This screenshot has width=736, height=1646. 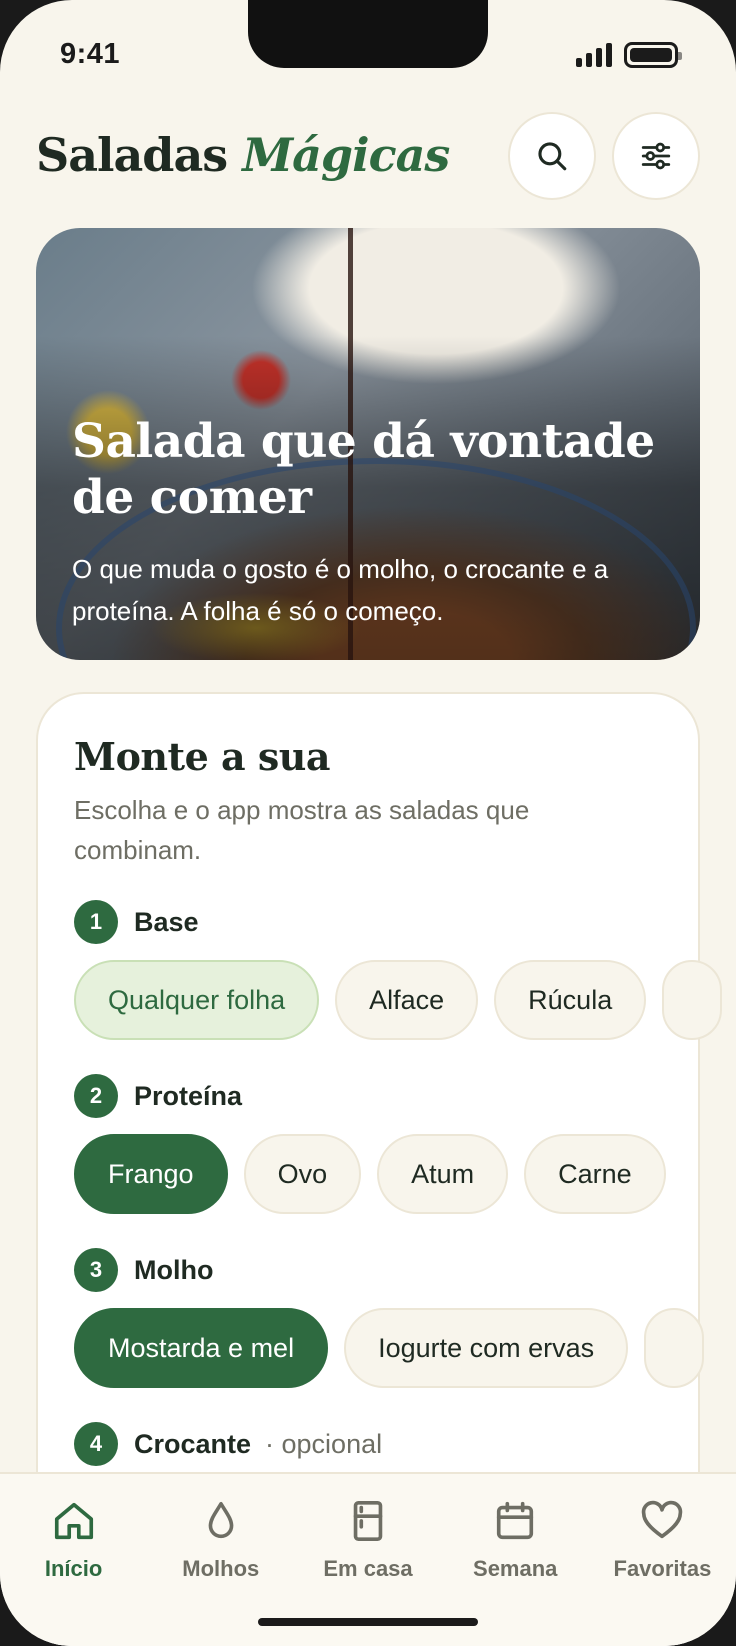 I want to click on tab-label: Molhos, so click(x=221, y=1568).